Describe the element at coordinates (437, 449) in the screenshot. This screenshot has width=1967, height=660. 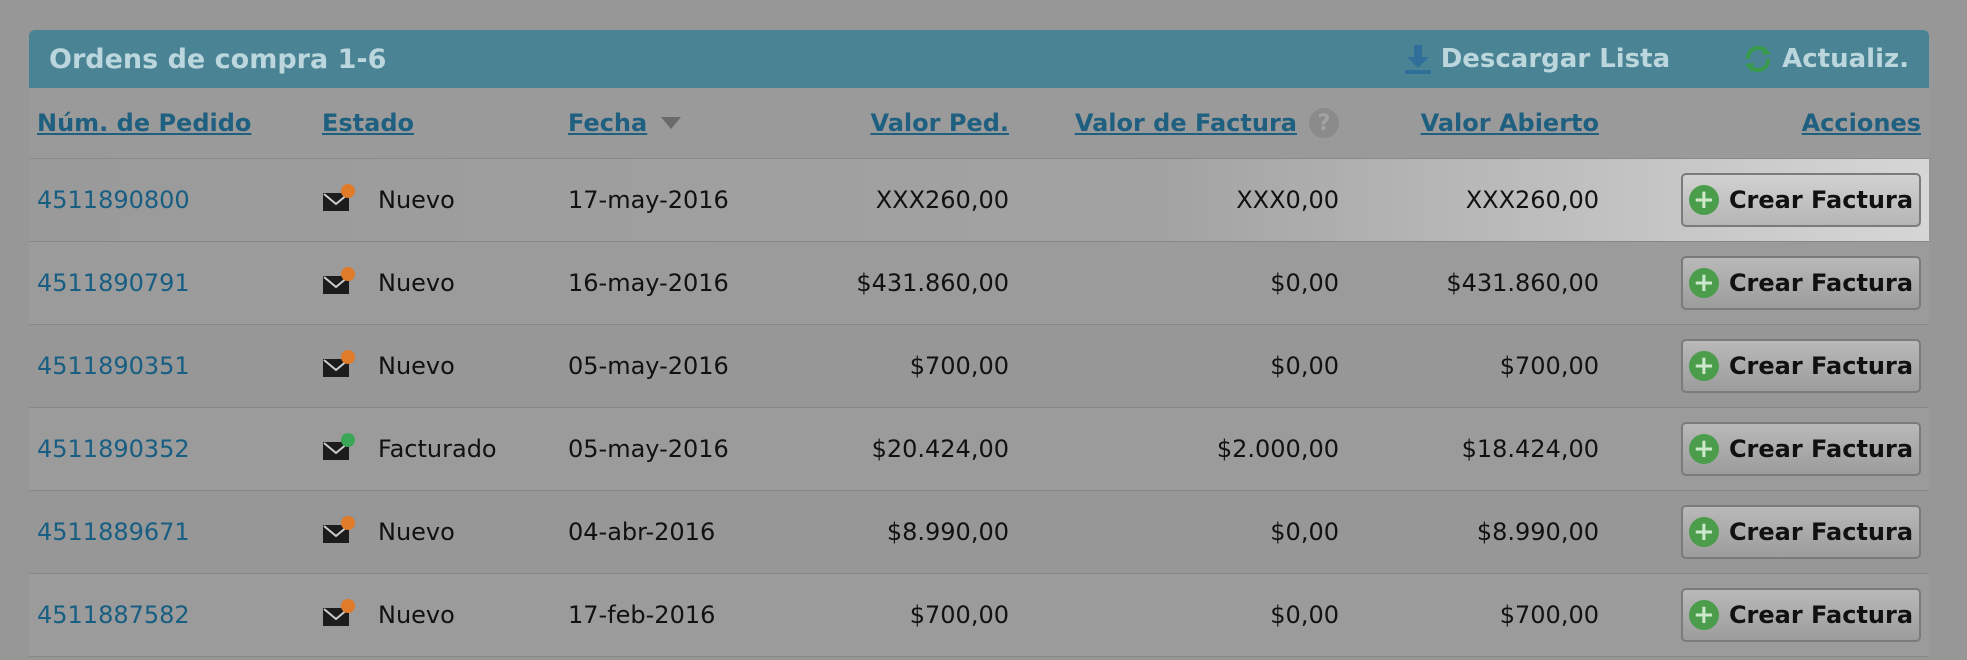
I see `status-text: Facturado` at that location.